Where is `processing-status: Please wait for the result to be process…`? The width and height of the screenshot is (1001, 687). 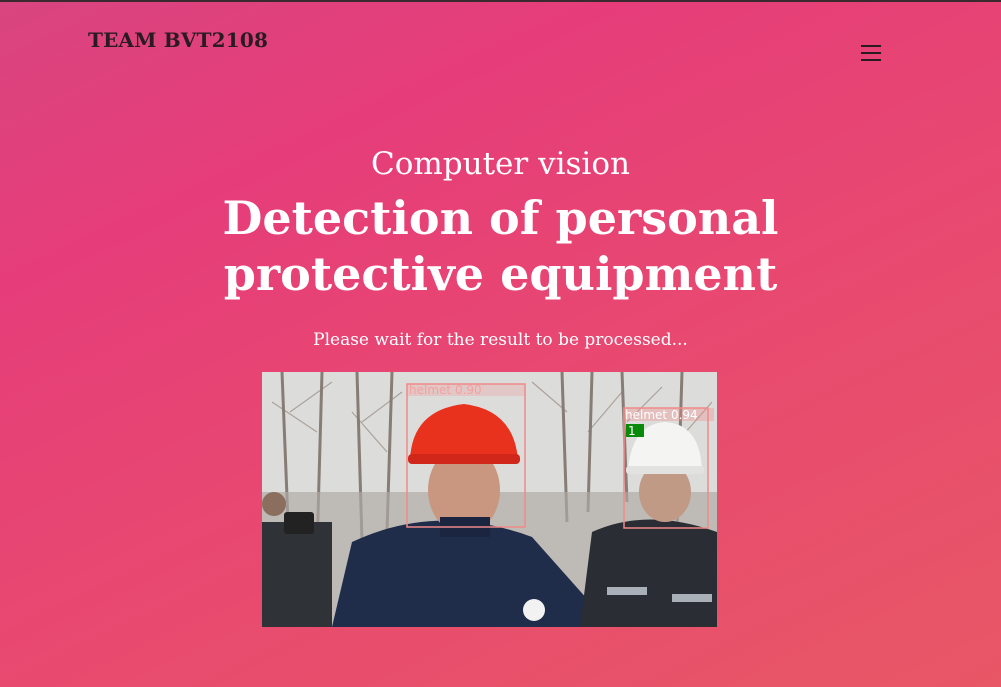 processing-status: Please wait for the result to be process… is located at coordinates (500, 340).